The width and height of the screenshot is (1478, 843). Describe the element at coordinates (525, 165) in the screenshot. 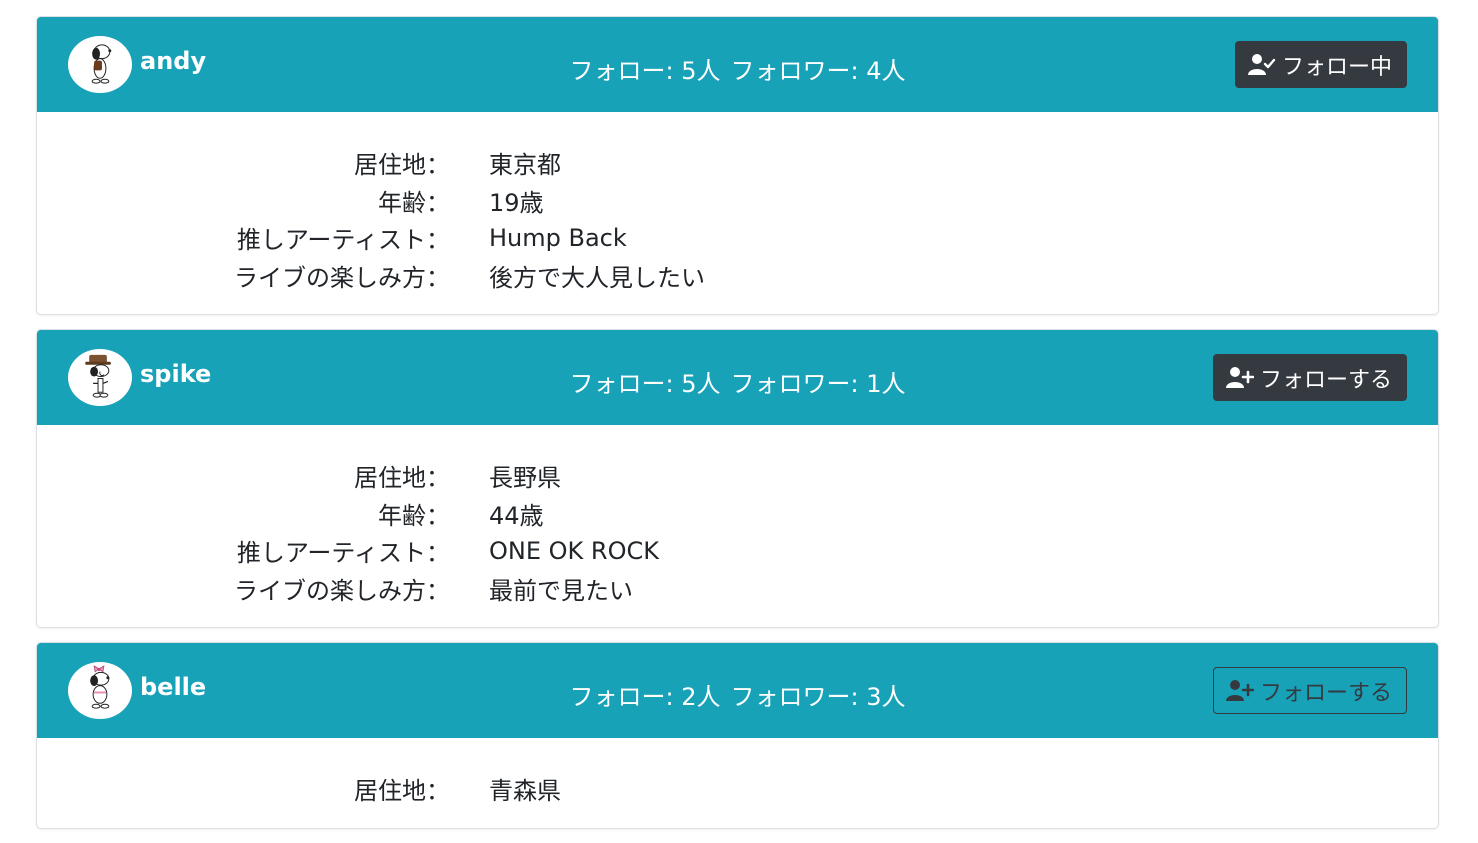

I see `detail-value: 東京都` at that location.